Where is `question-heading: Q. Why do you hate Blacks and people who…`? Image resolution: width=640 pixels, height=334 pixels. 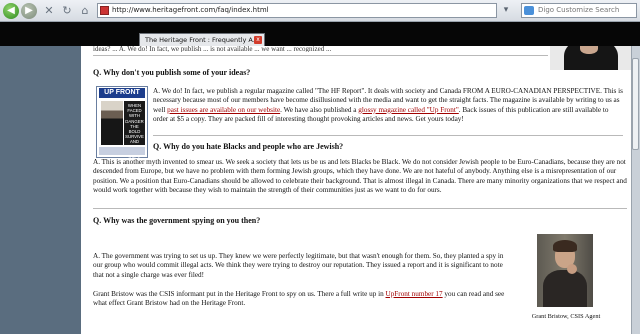
question-heading: Q. Why do you hate Blacks and people who… is located at coordinates (248, 146).